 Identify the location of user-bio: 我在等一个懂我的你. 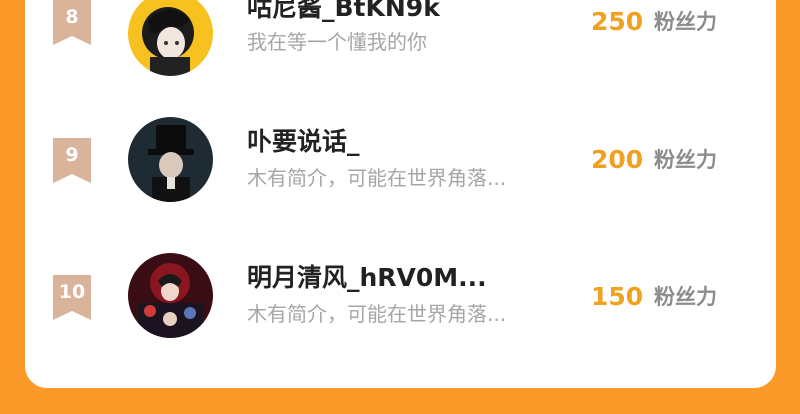
(337, 42).